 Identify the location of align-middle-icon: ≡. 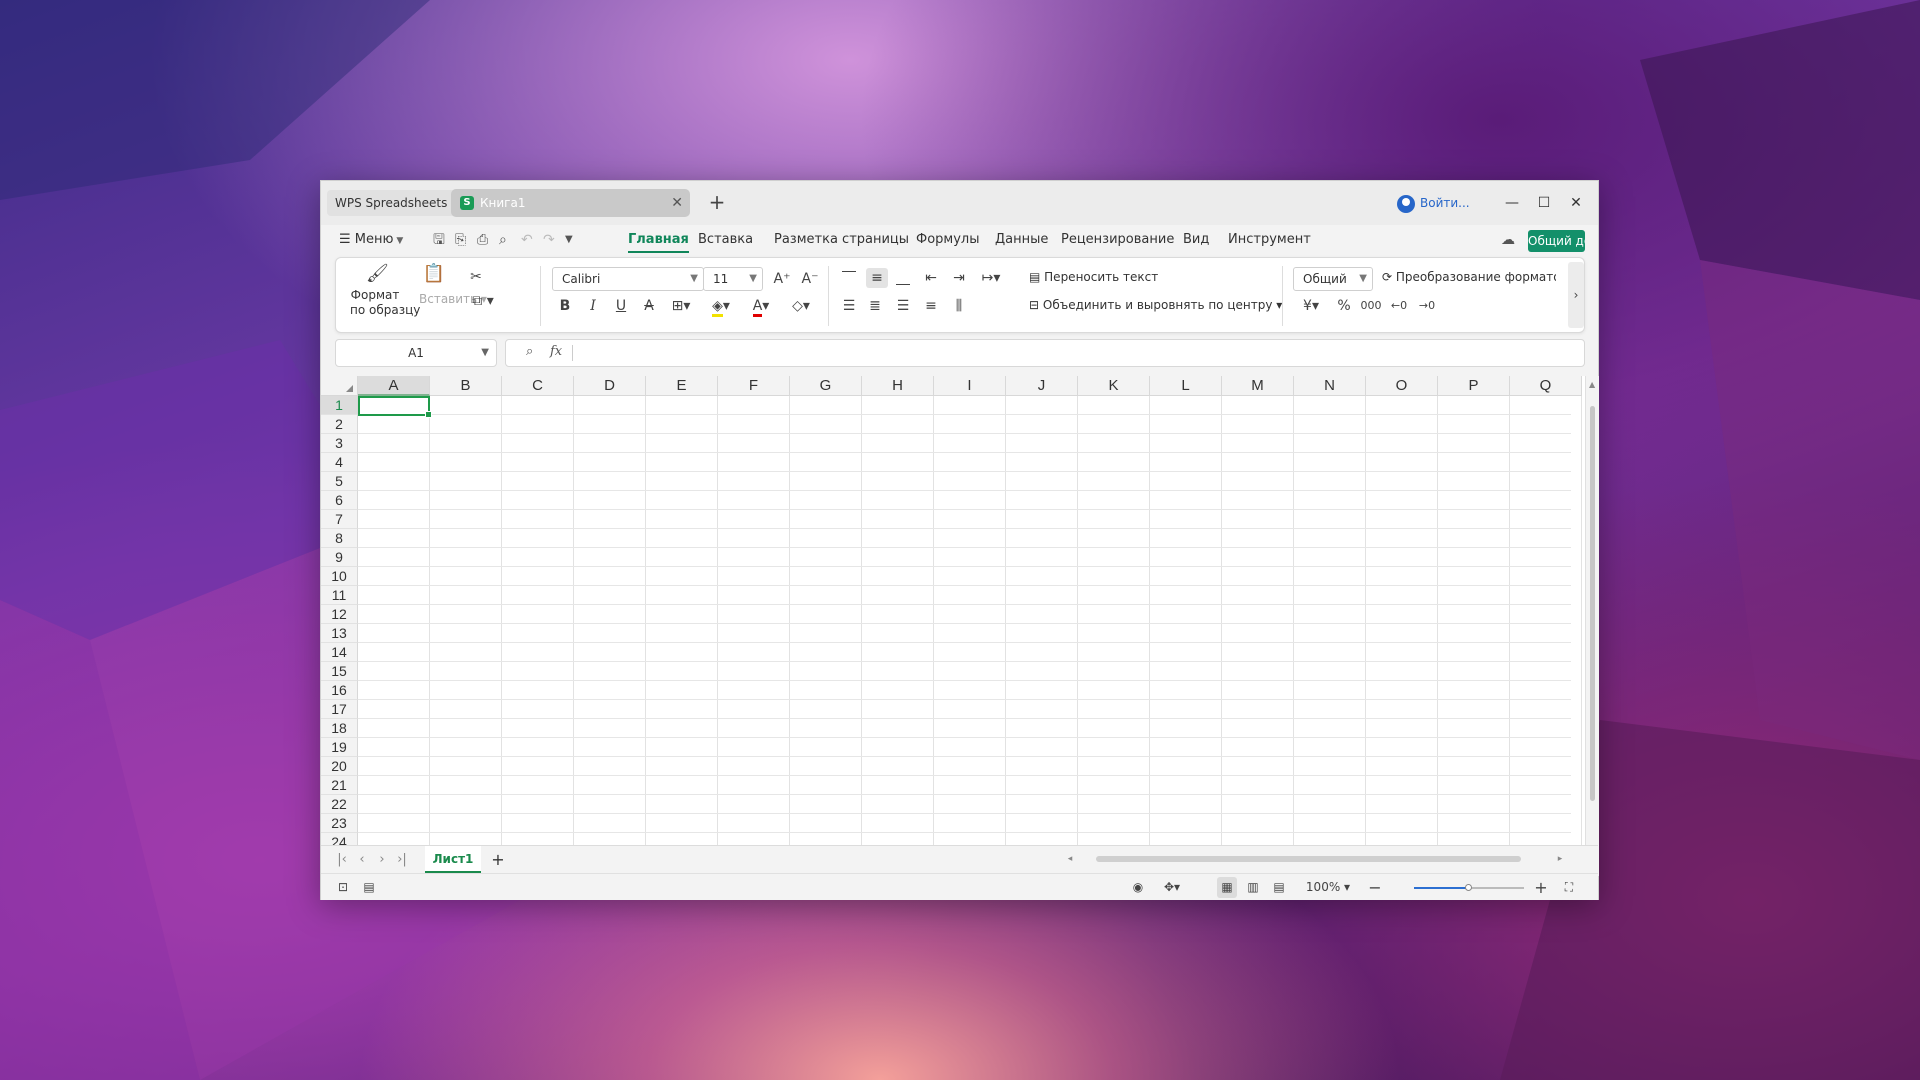
(877, 278).